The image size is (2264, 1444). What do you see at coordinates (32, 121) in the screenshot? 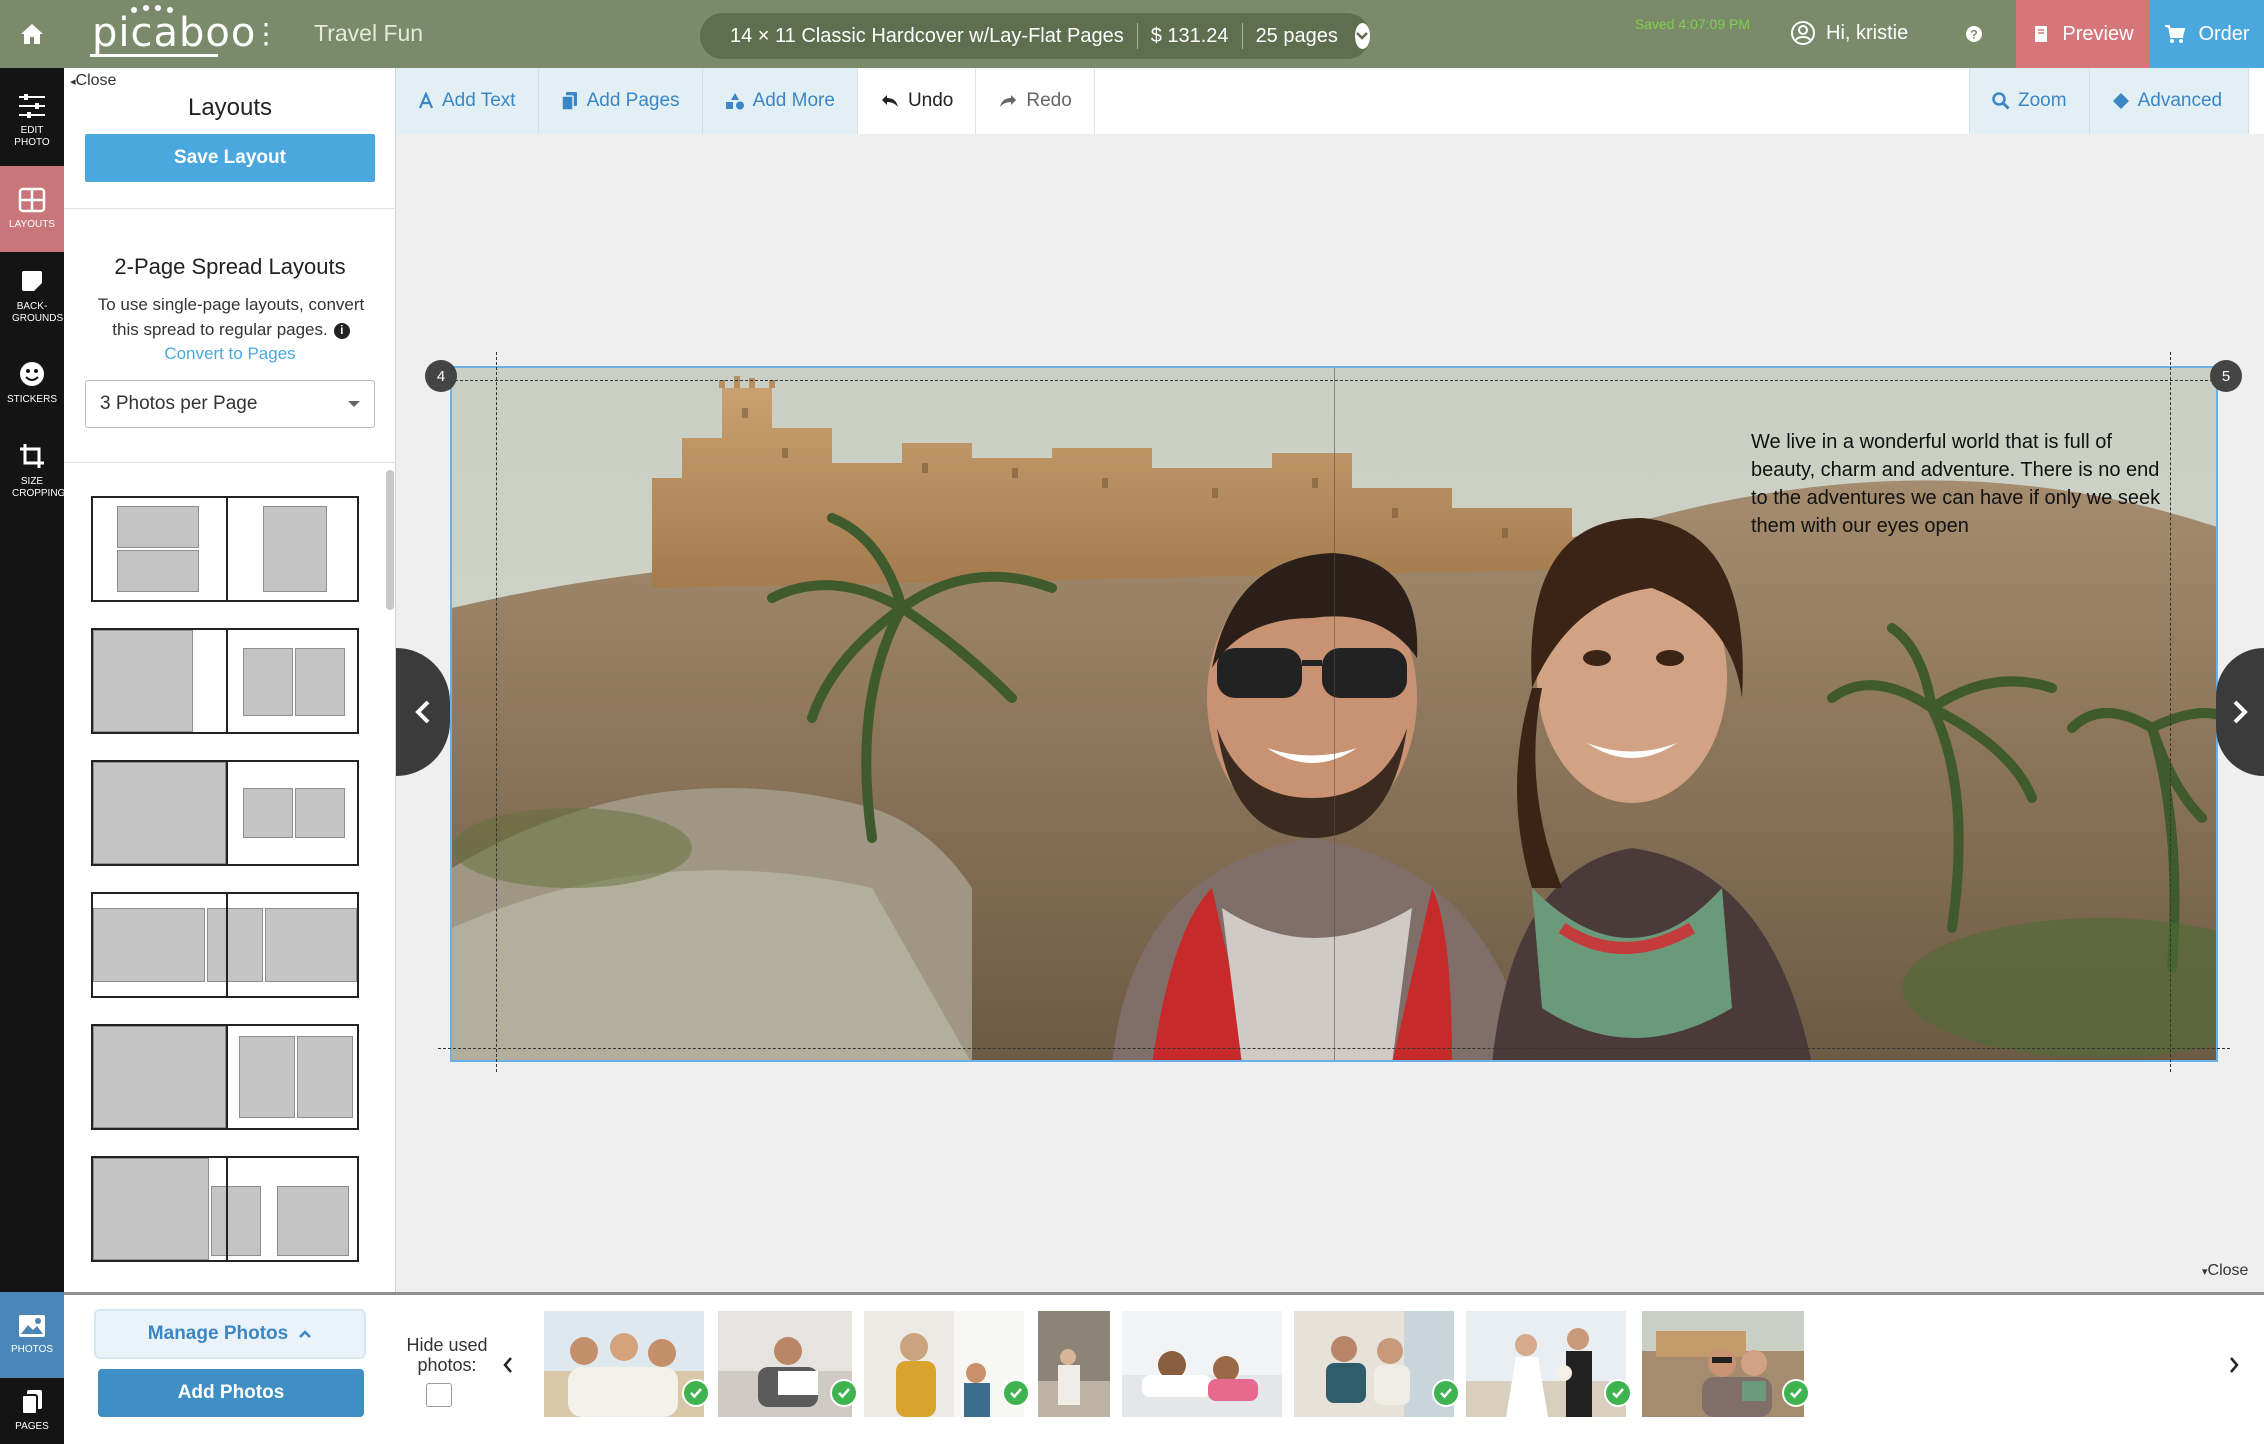
I see `rail-edit-photo: EDIT PHOTO` at bounding box center [32, 121].